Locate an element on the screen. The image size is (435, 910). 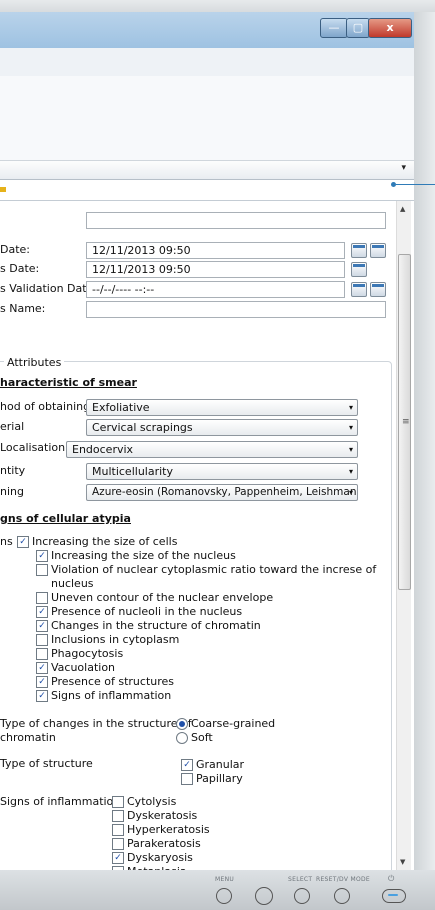
bezel-reset-label: RESET/DV MODE is located at coordinates (343, 879).